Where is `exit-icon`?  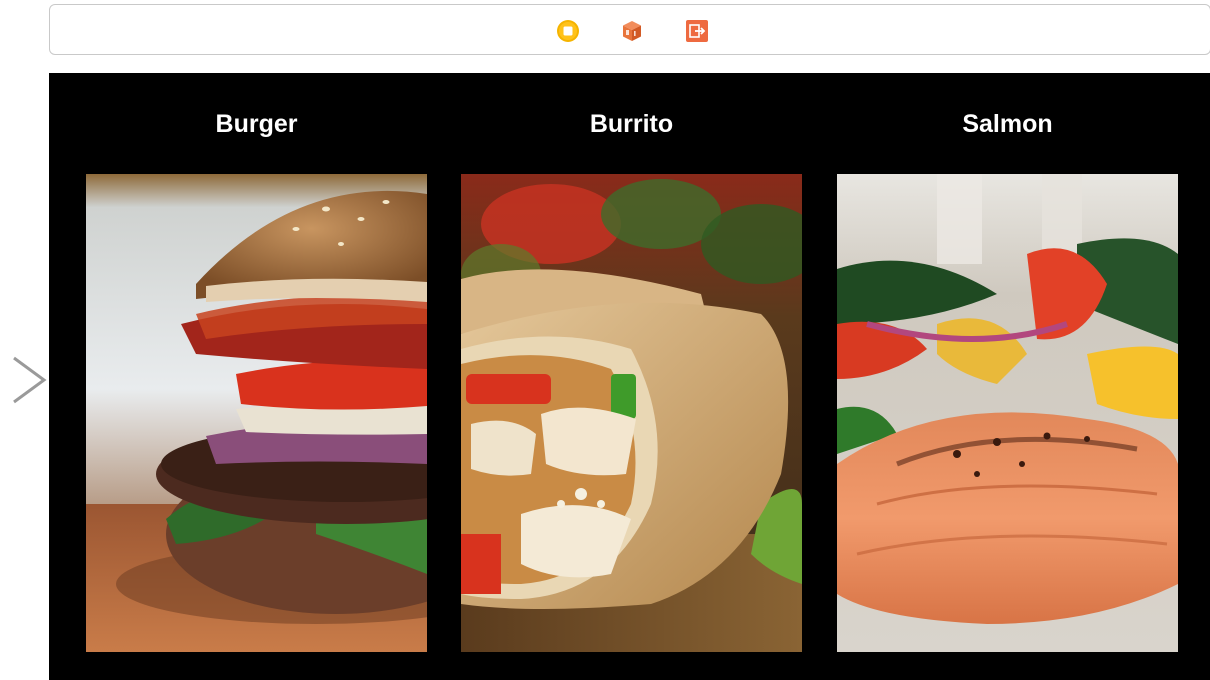 exit-icon is located at coordinates (697, 31).